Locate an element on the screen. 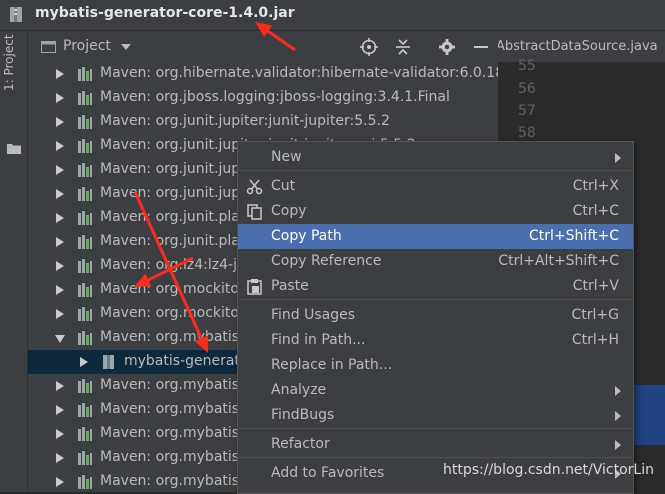  menu-item-find-usages: Find Usages Ctrl+G is located at coordinates (435, 315).